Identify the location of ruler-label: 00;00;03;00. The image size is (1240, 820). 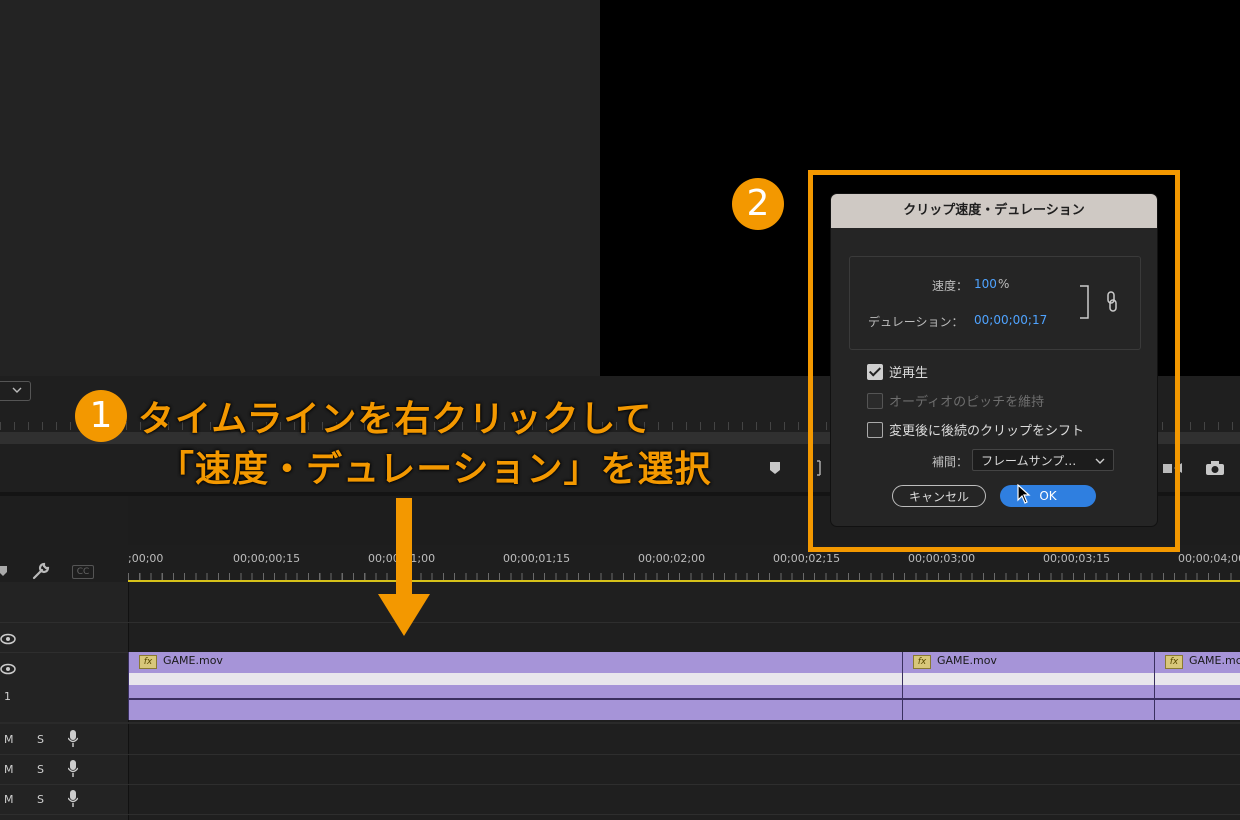
(942, 558).